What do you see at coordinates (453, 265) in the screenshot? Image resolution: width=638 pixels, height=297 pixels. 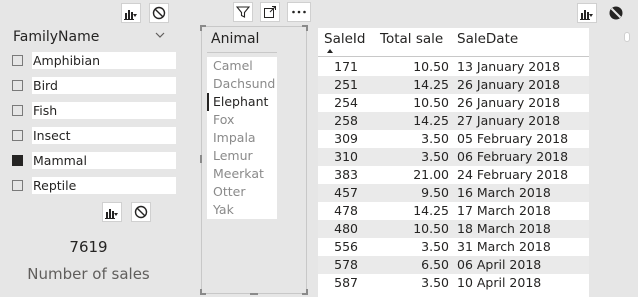 I see `table-row: 578 6.50 06 April 2018` at bounding box center [453, 265].